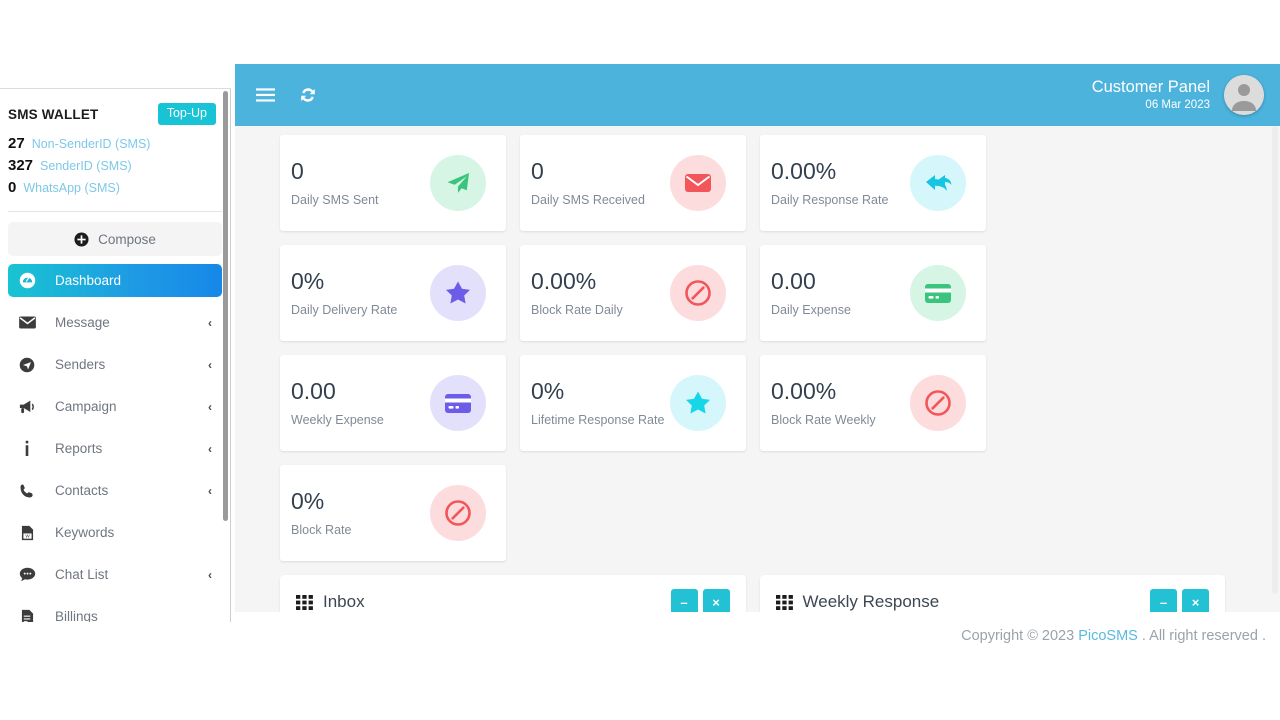 This screenshot has width=1280, height=720. I want to click on sms-wallet-title: SMS WALLET, so click(53, 114).